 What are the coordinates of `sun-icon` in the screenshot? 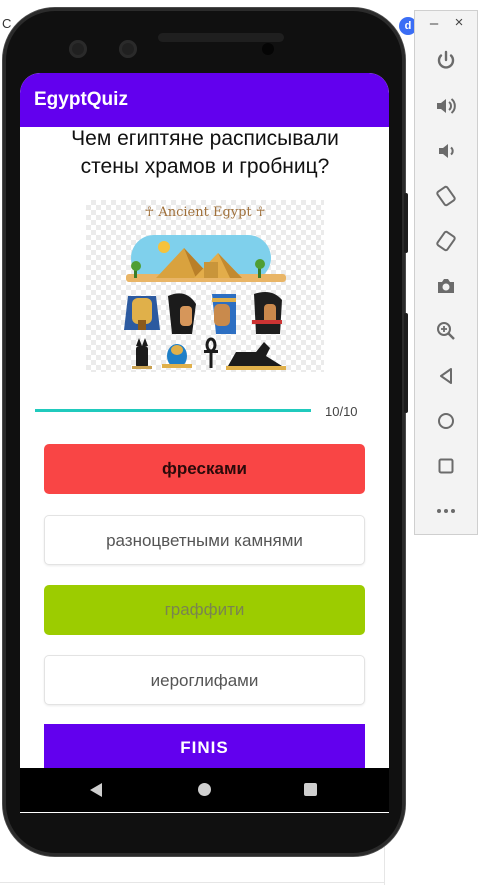 It's located at (164, 247).